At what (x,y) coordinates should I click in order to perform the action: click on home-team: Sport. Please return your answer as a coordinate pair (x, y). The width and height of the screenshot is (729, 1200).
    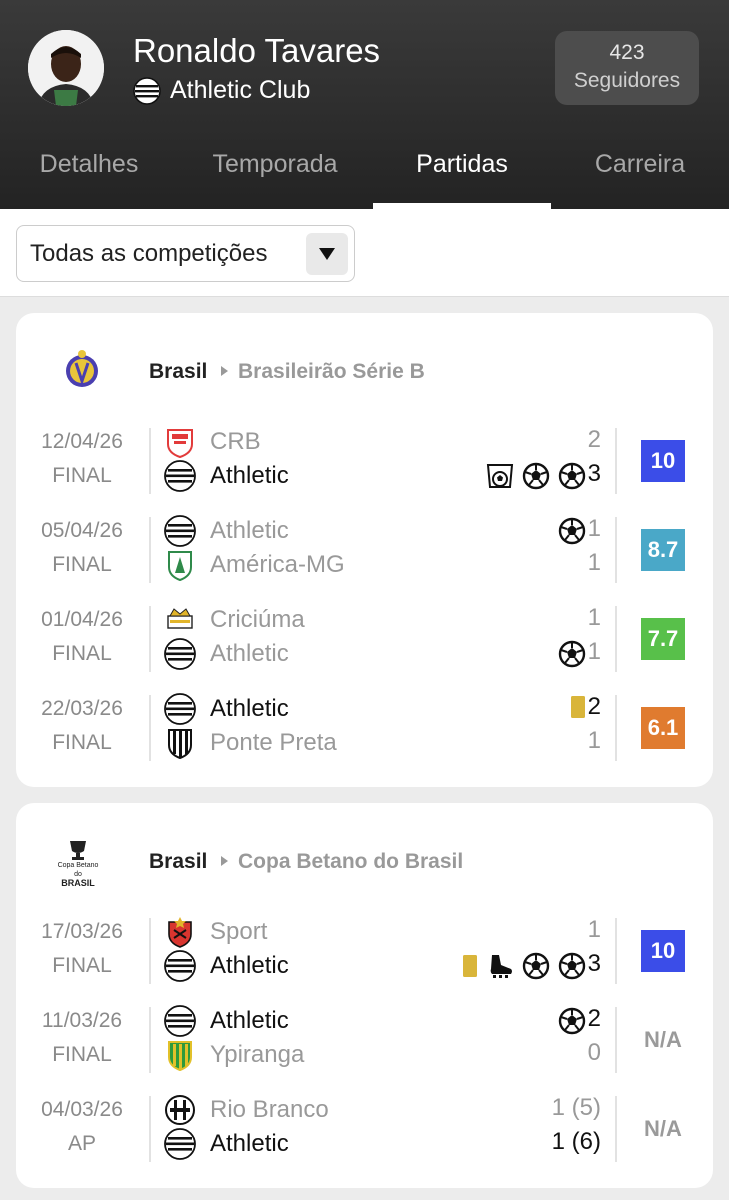
    Looking at the image, I should click on (215, 932).